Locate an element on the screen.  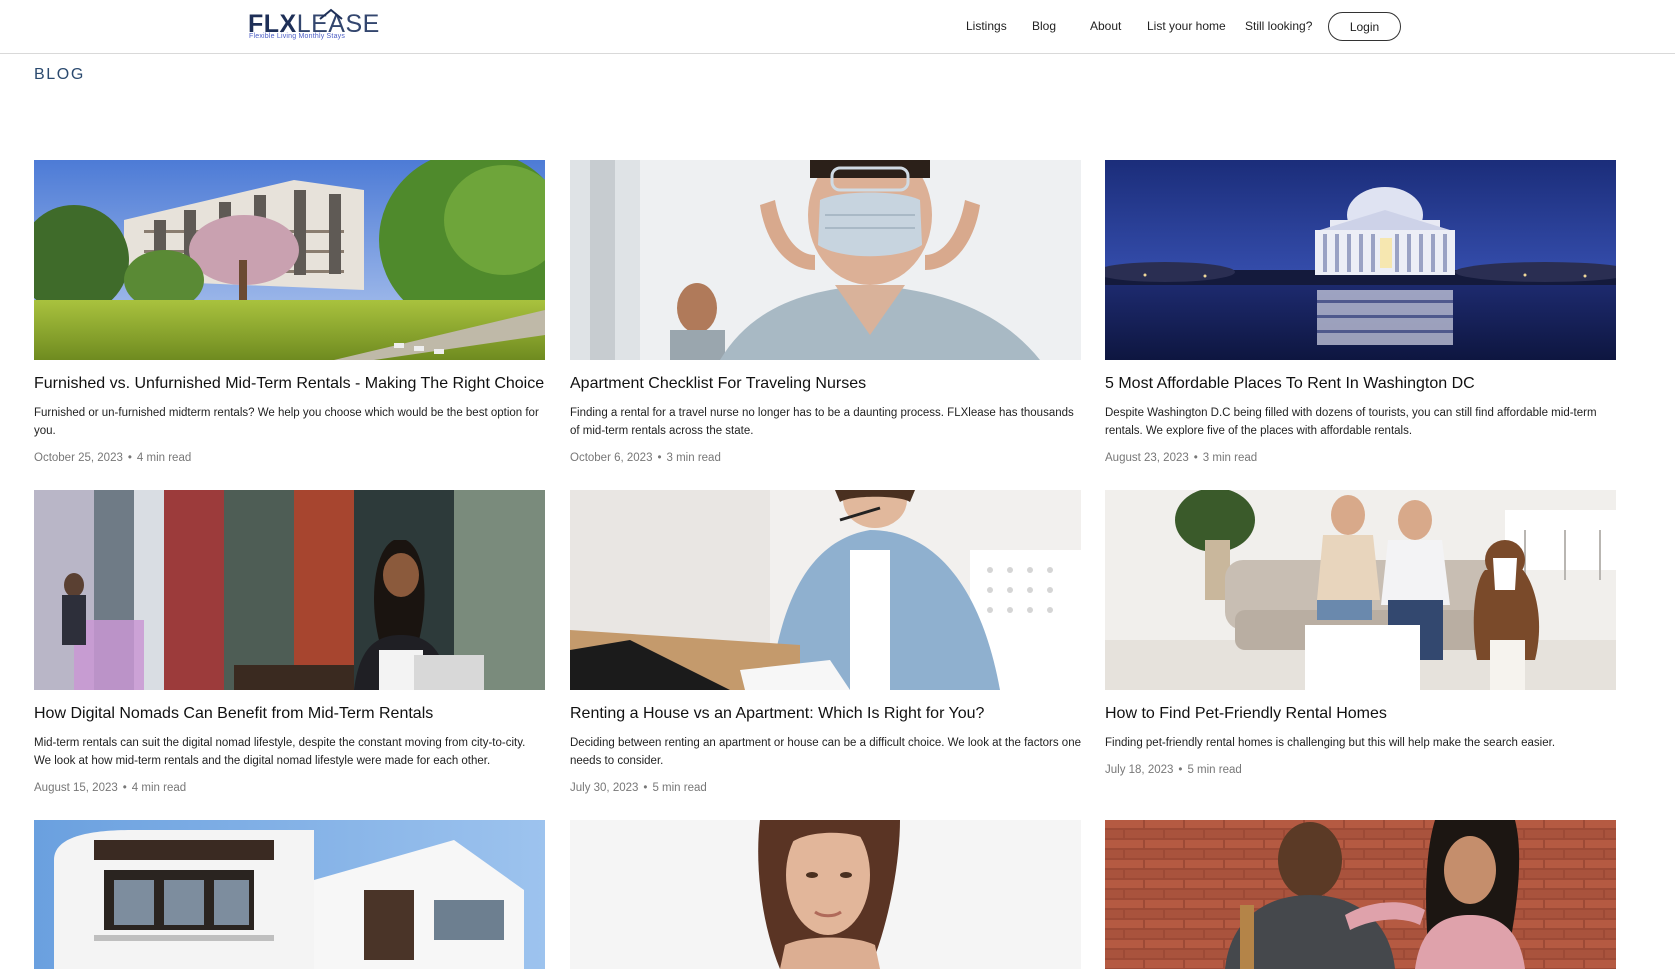
couple-brick-wall-photo is located at coordinates (1360, 894).